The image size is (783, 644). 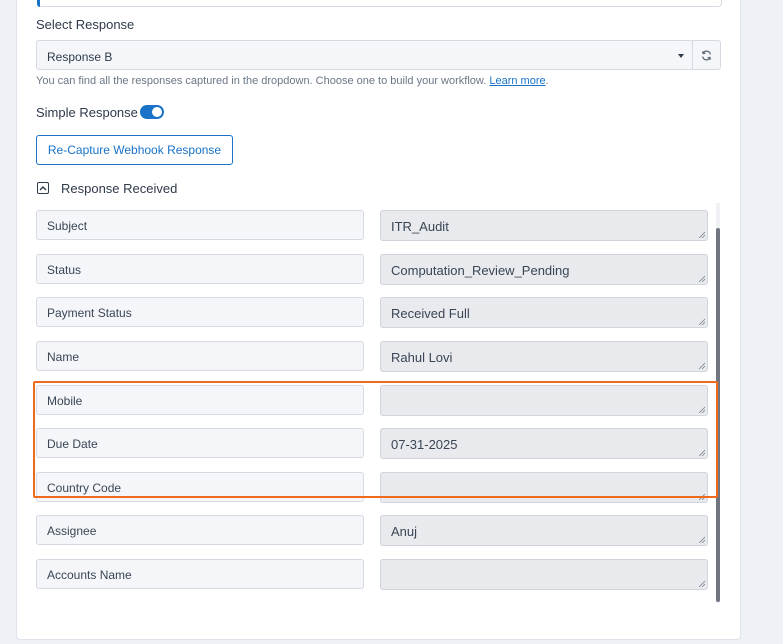 I want to click on chevron-down-icon, so click(x=681, y=56).